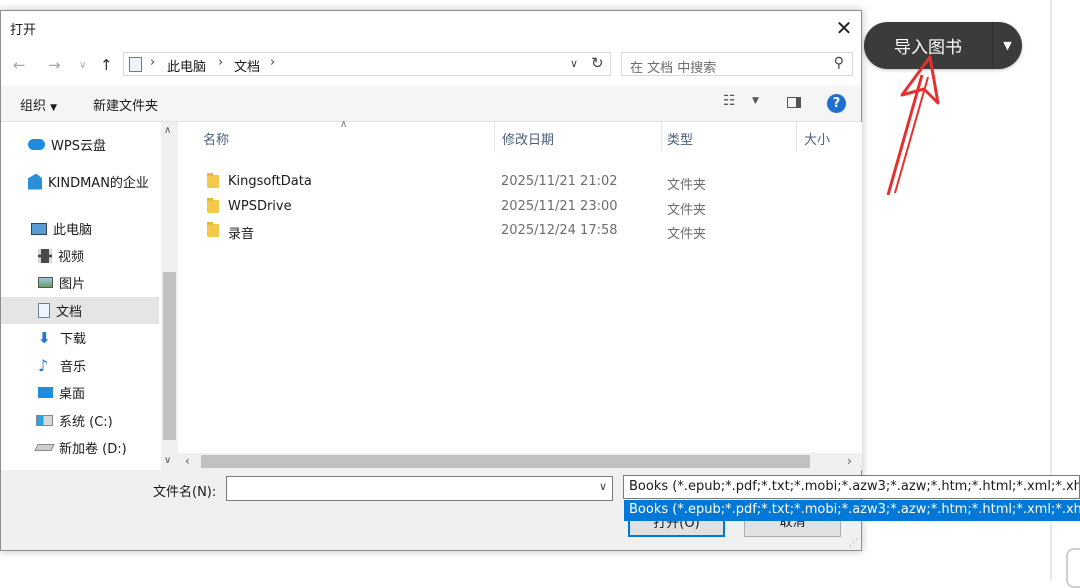  Describe the element at coordinates (260, 206) in the screenshot. I see `file-name: WPSDrive` at that location.